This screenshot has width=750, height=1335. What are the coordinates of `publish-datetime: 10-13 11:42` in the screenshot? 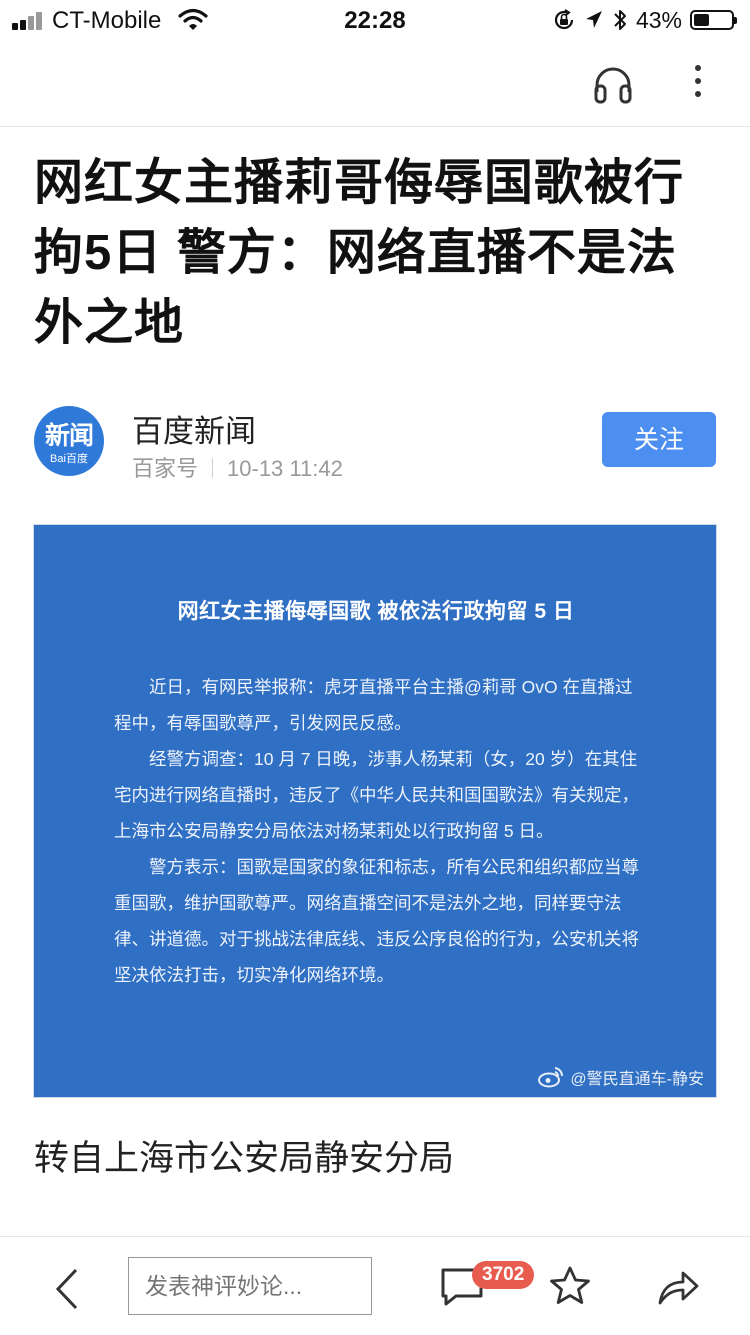 It's located at (285, 468).